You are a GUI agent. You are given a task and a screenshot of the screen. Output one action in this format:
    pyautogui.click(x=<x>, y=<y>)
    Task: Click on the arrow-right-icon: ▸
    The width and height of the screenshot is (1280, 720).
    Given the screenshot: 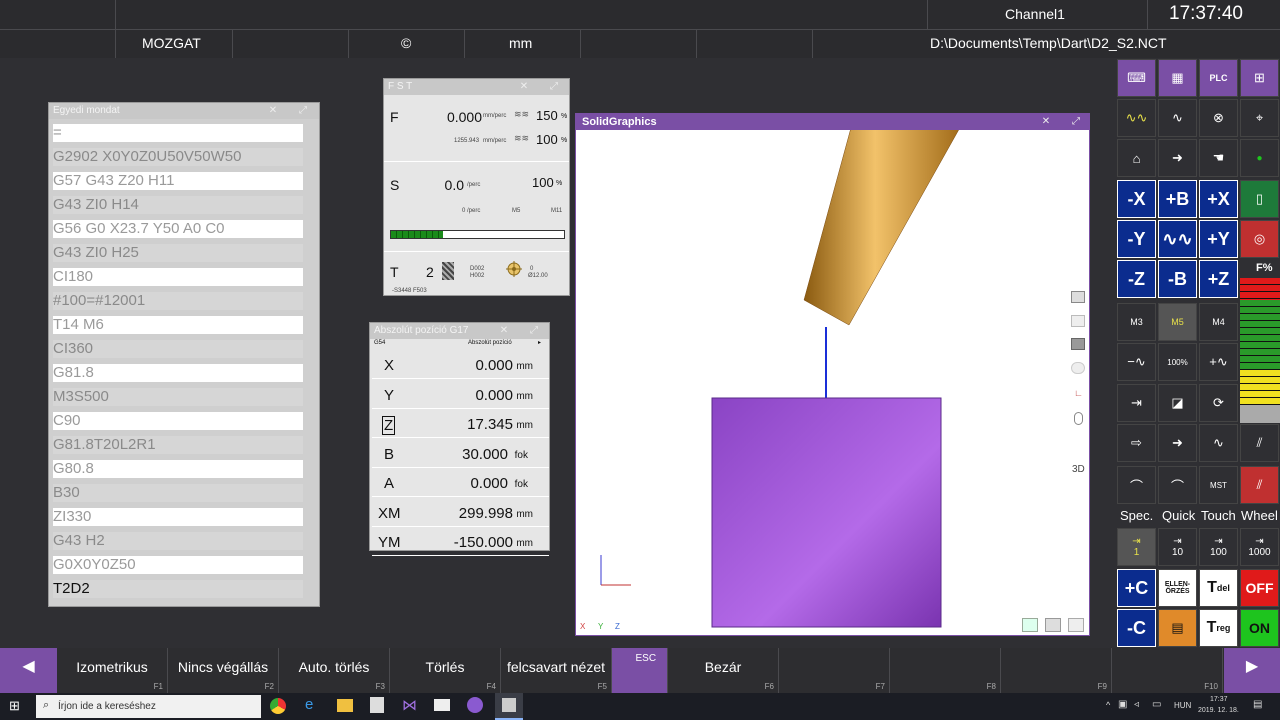 What is the action you would take?
    pyautogui.click(x=539, y=342)
    